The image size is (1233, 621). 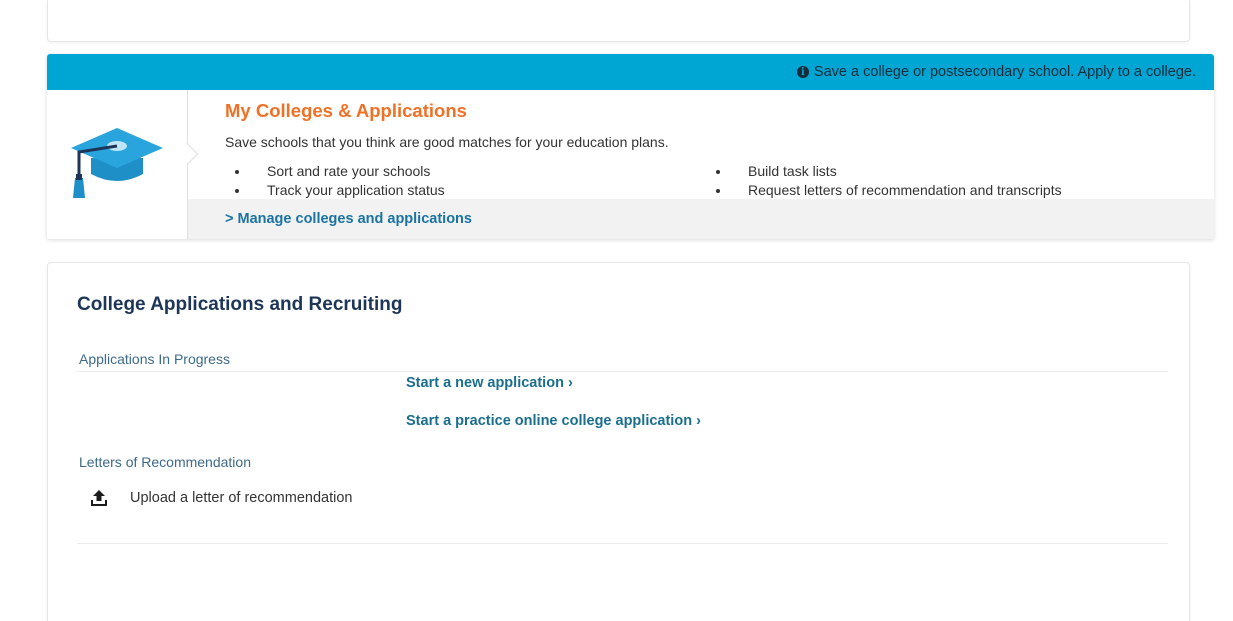 I want to click on pointer-arrow, so click(x=187, y=154).